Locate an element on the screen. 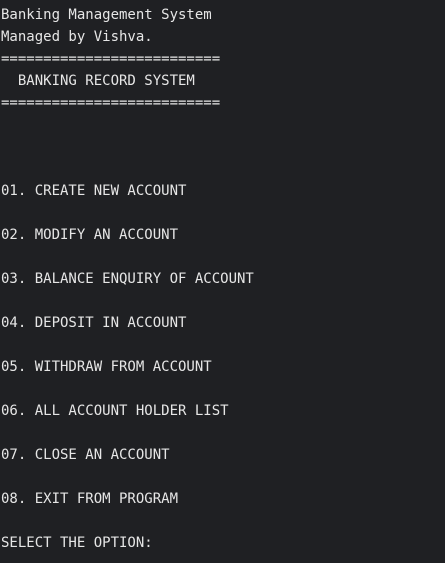 This screenshot has height=563, width=445. app-subtitle: Managed by Vishva. is located at coordinates (77, 37).